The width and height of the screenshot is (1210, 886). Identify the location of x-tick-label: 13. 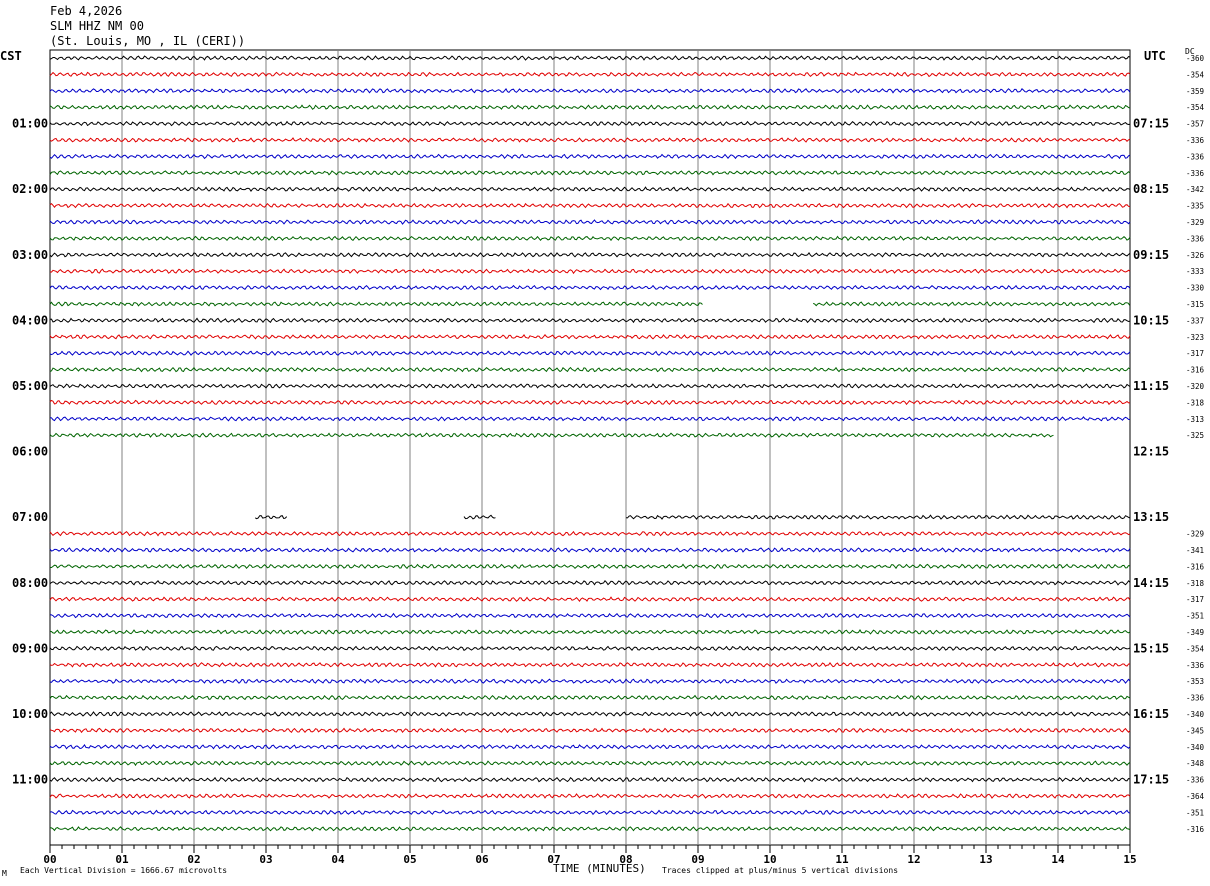
(985, 859).